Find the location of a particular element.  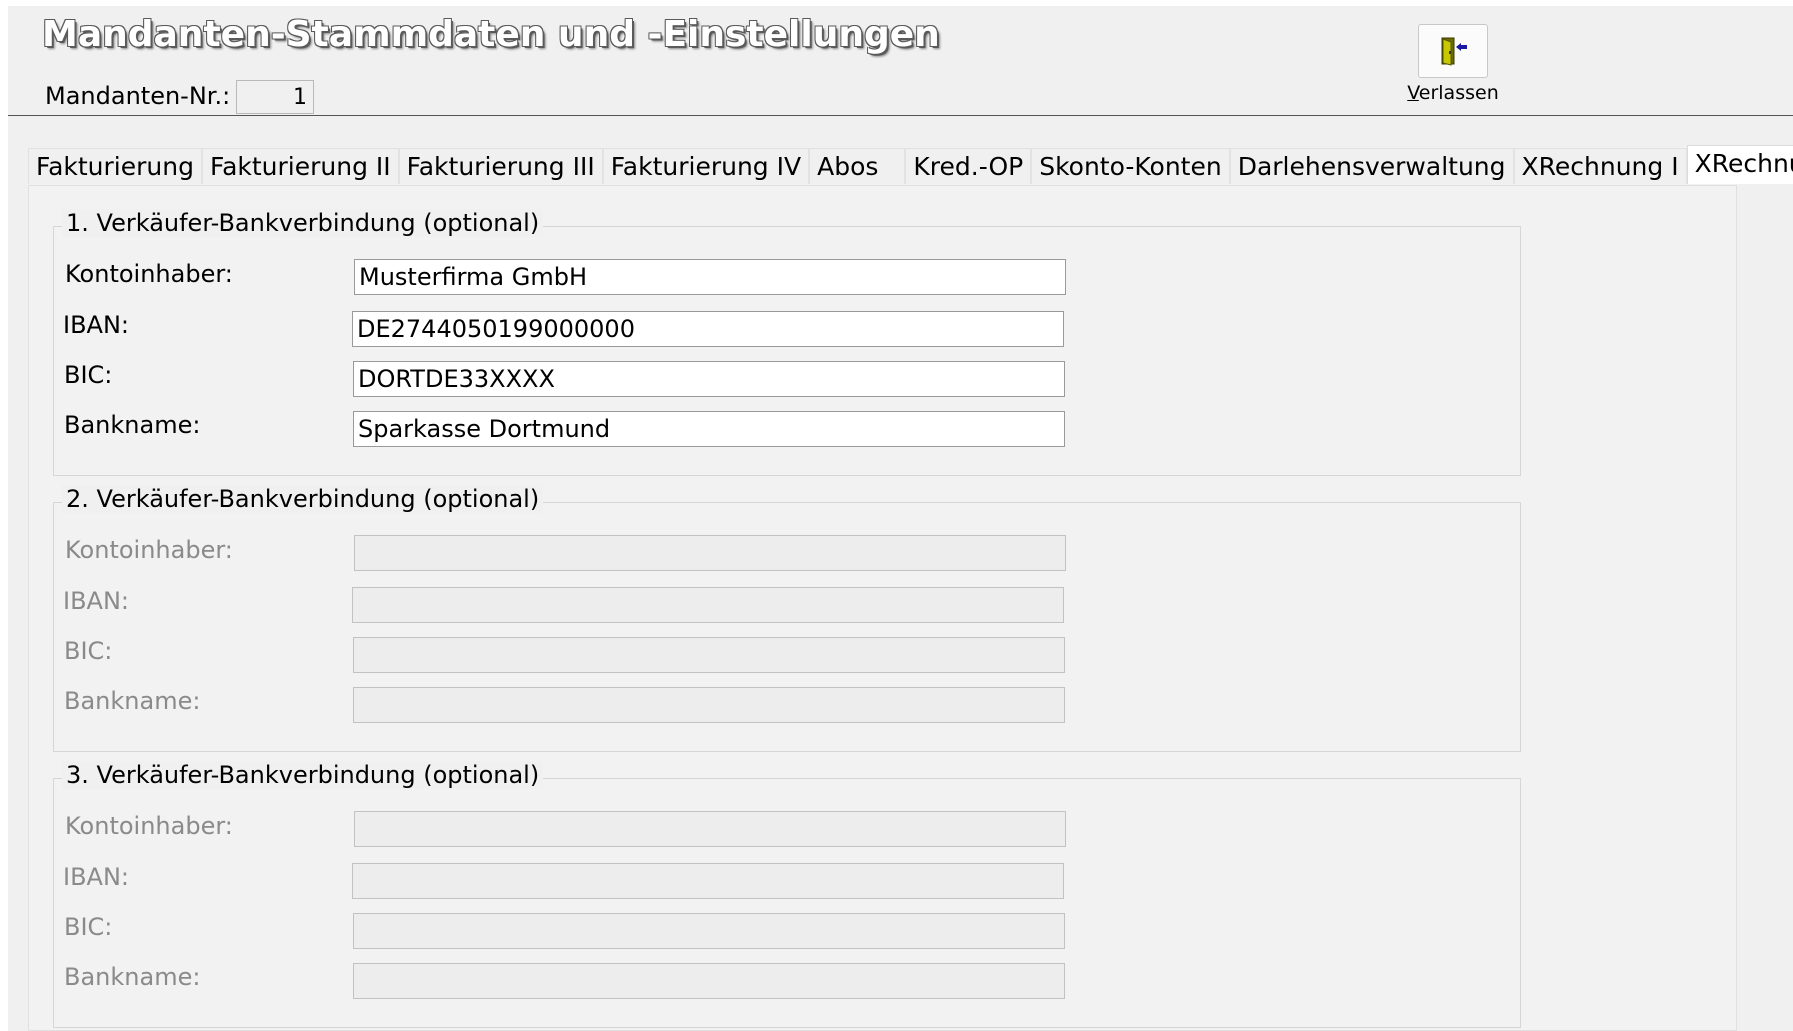

bank-name-field: Sparkasse Dortmund is located at coordinates (709, 429).